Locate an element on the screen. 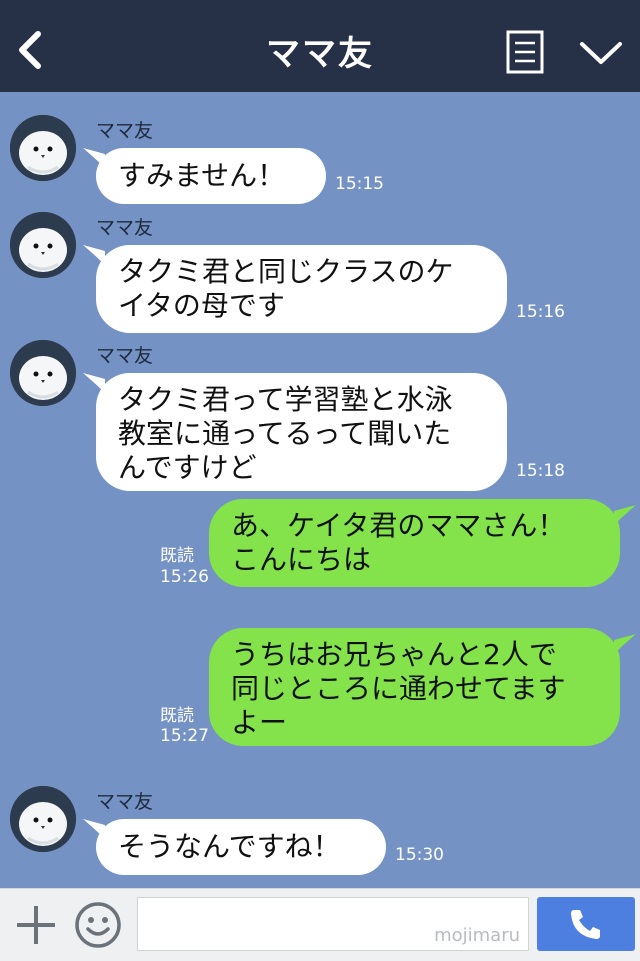  message-text: そうなんですね！ is located at coordinates (229, 846).